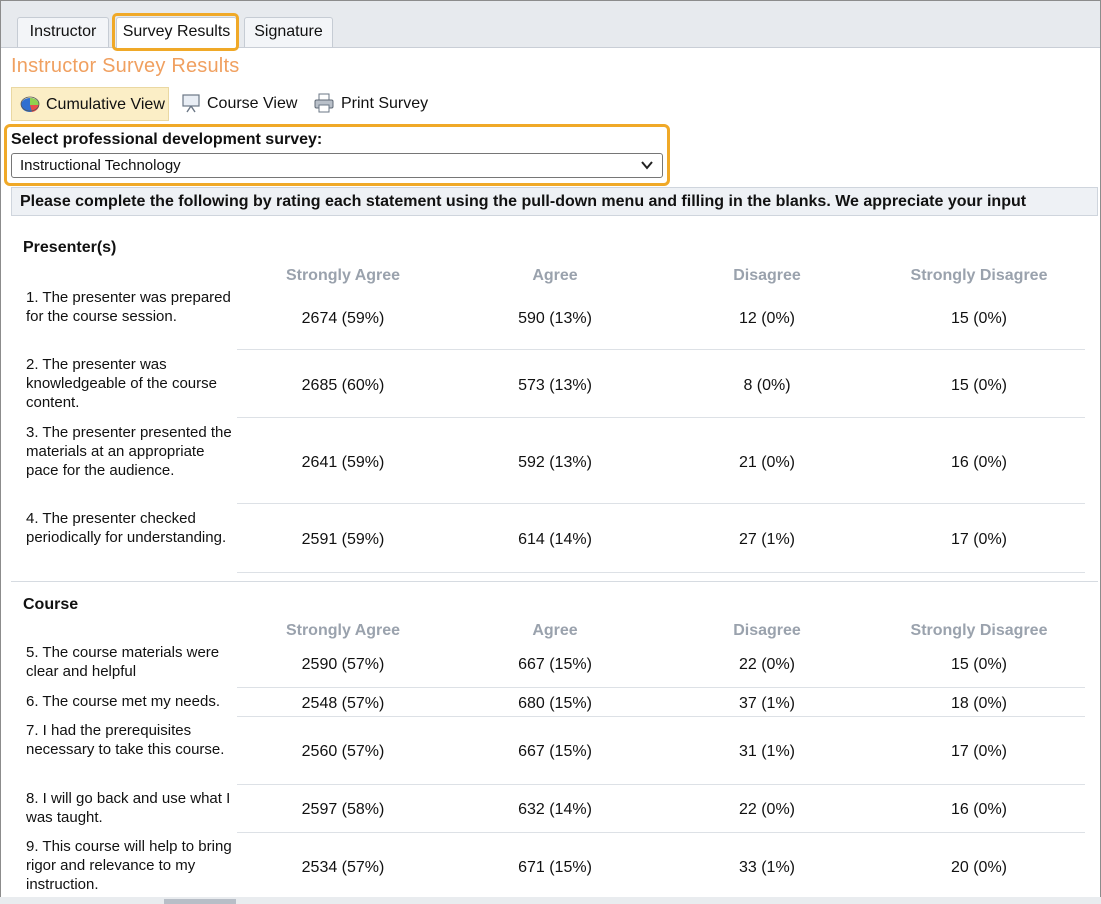  I want to click on response-count: 2591 (59%), so click(343, 539).